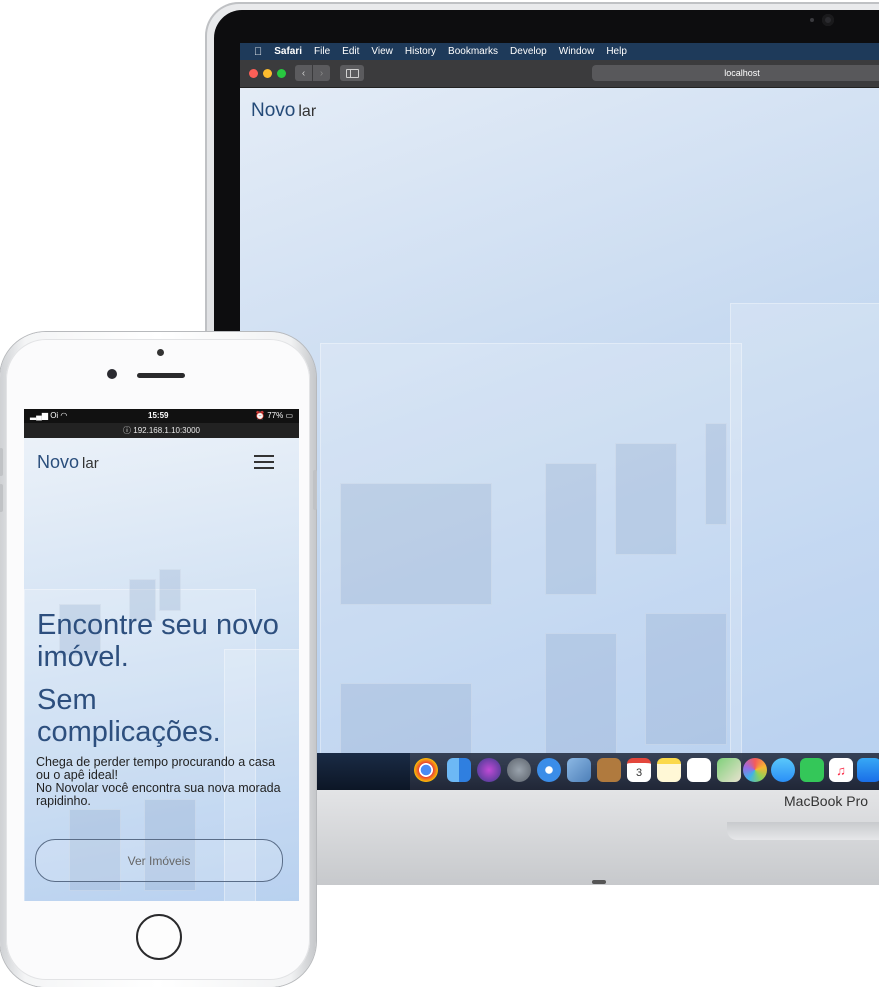  What do you see at coordinates (159, 860) in the screenshot?
I see `see-properties-button: Ver Imóveis` at bounding box center [159, 860].